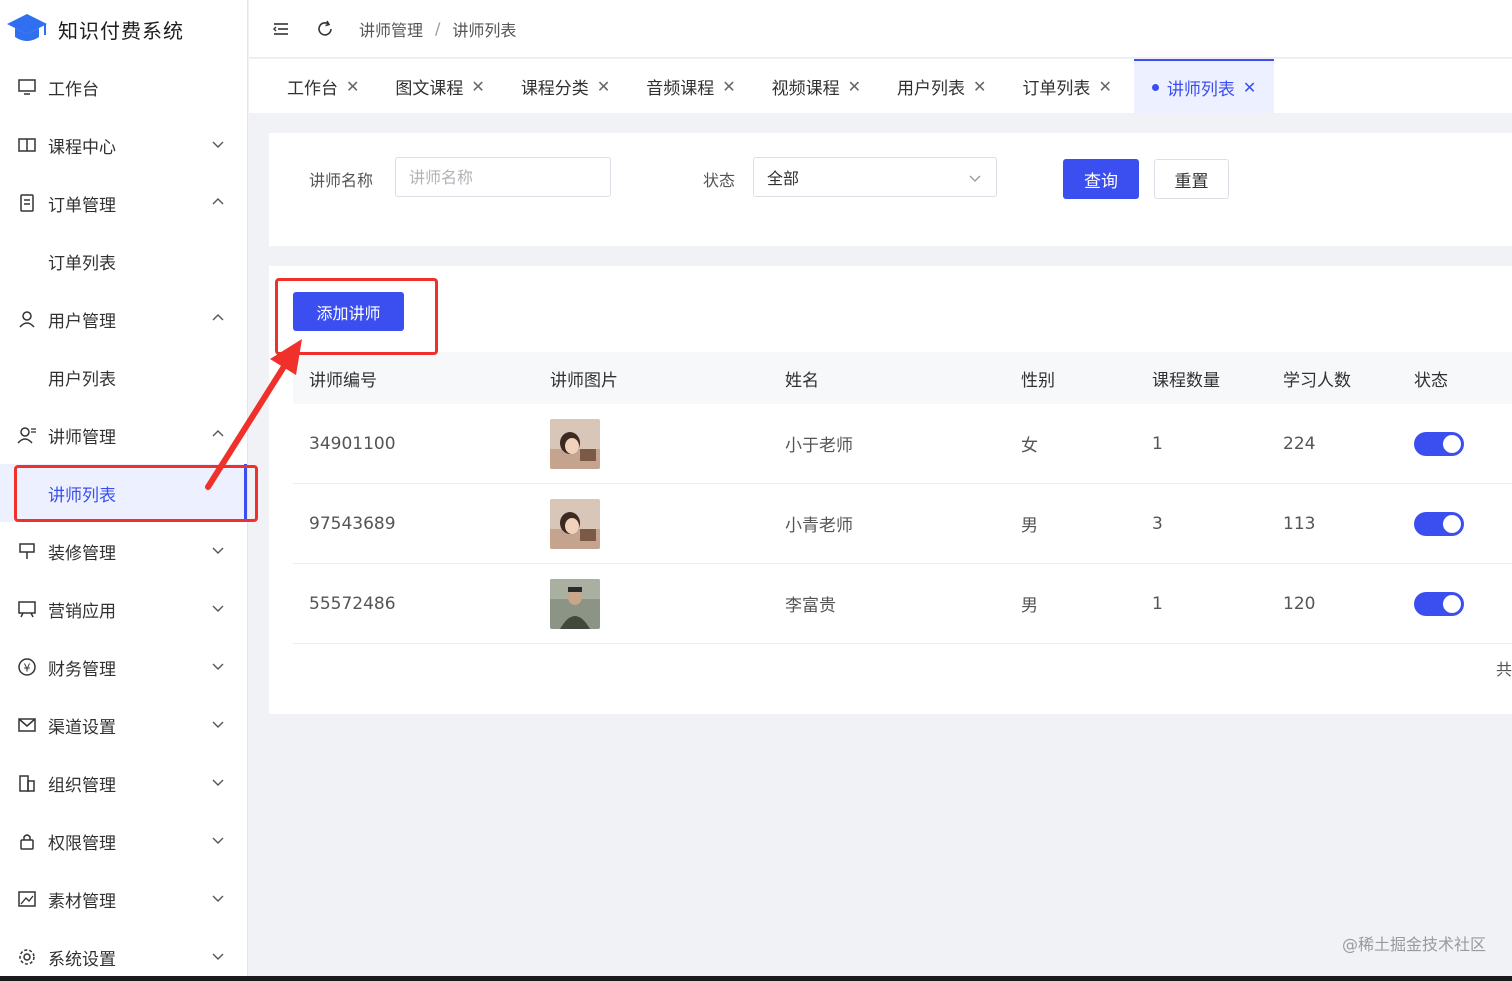 This screenshot has width=1512, height=981. I want to click on table-row: 55572486 李富贵 男 1 120, so click(902, 604).